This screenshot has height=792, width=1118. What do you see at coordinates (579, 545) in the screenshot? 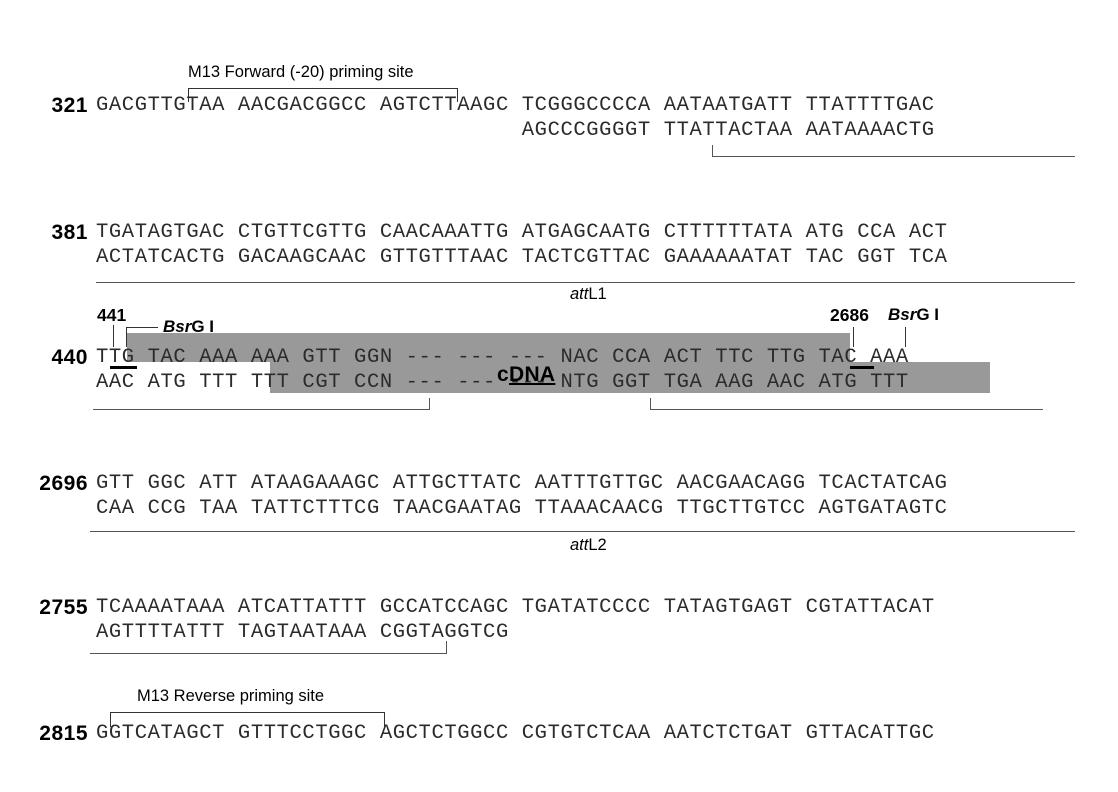
I see `attl2-label-italic: att` at bounding box center [579, 545].